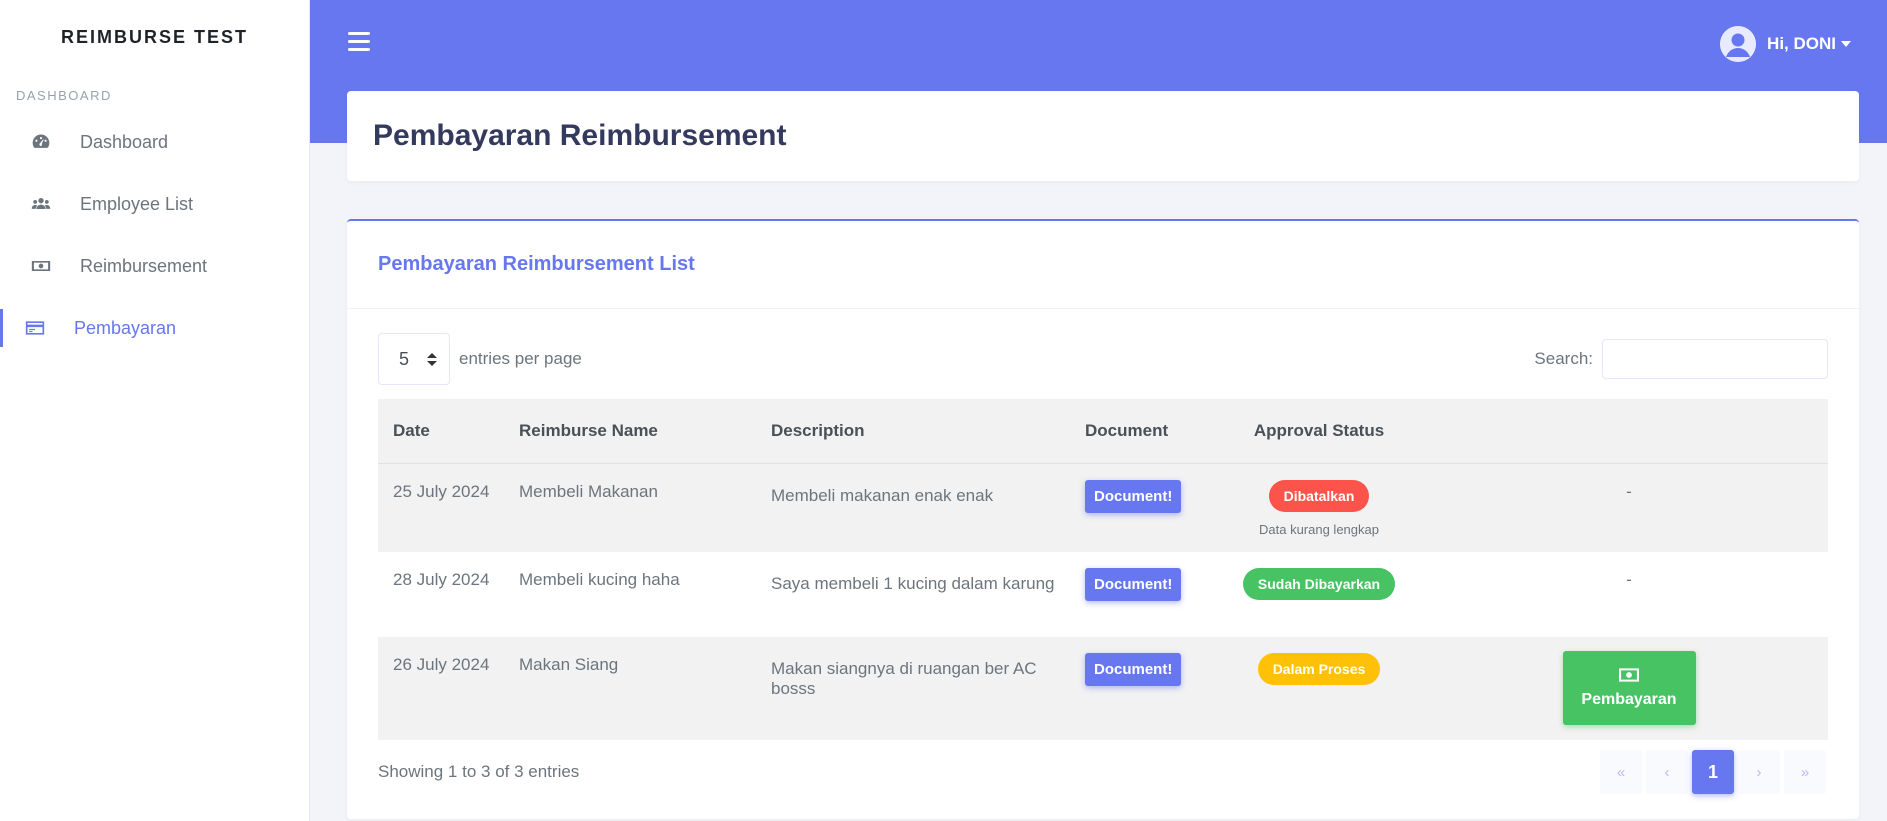 Image resolution: width=1887 pixels, height=821 pixels. What do you see at coordinates (1103, 773) in the screenshot?
I see `table-footer: Showing 1 to 3 of 3 entries « ‹ 1 › »` at bounding box center [1103, 773].